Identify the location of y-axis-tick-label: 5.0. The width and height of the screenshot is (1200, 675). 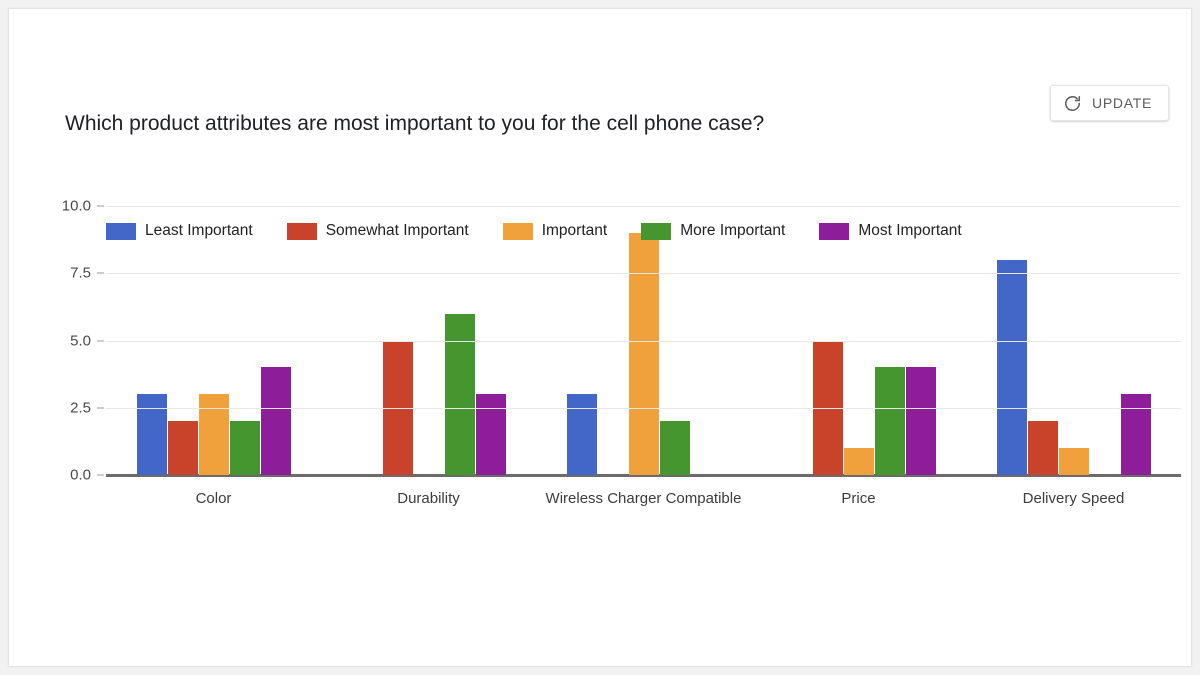
(80, 340).